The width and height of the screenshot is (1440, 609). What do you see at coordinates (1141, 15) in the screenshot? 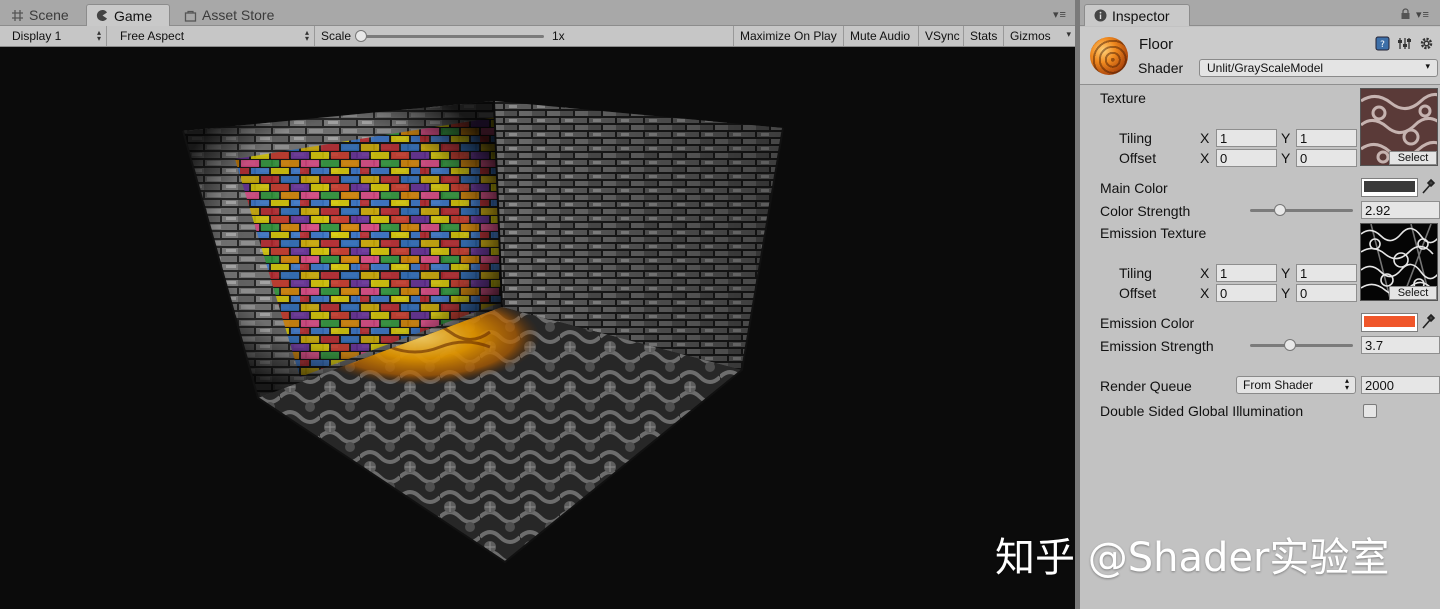
I see `tab-inspector-label: Inspector` at bounding box center [1141, 15].